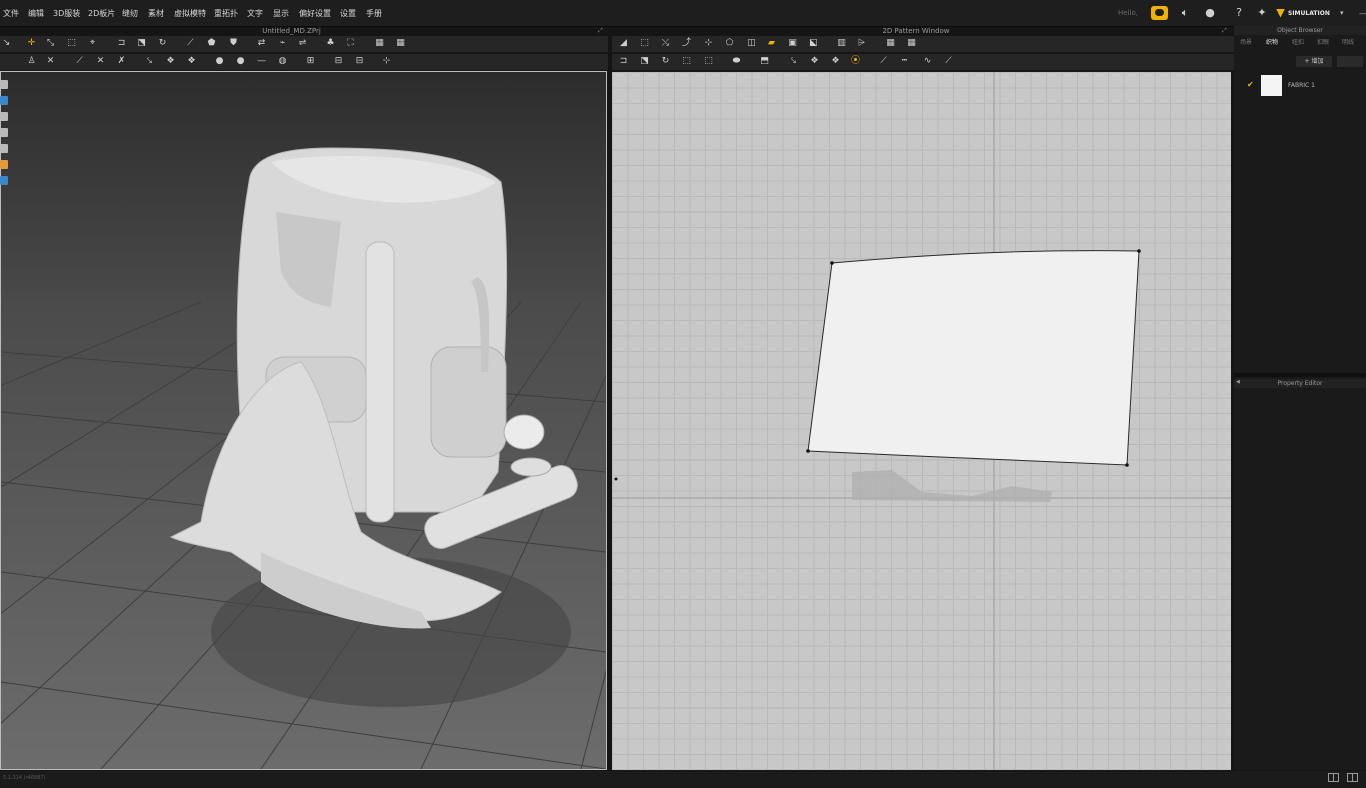 The width and height of the screenshot is (1366, 788). I want to click on fabric-swatch, so click(1271, 85).